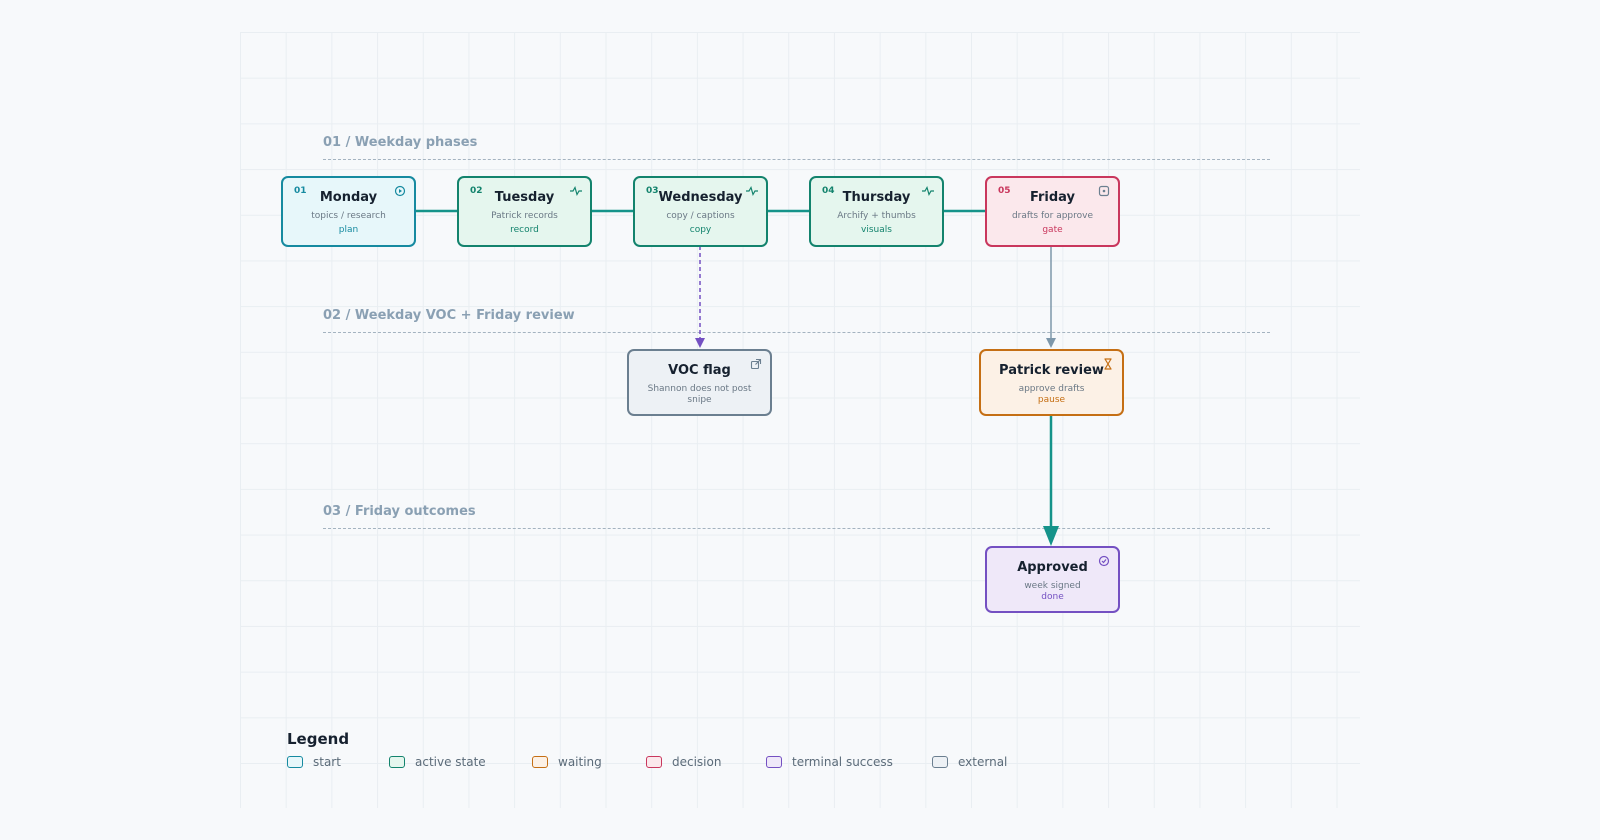 The height and width of the screenshot is (840, 1600). What do you see at coordinates (652, 191) in the screenshot?
I see `node-number: 03` at bounding box center [652, 191].